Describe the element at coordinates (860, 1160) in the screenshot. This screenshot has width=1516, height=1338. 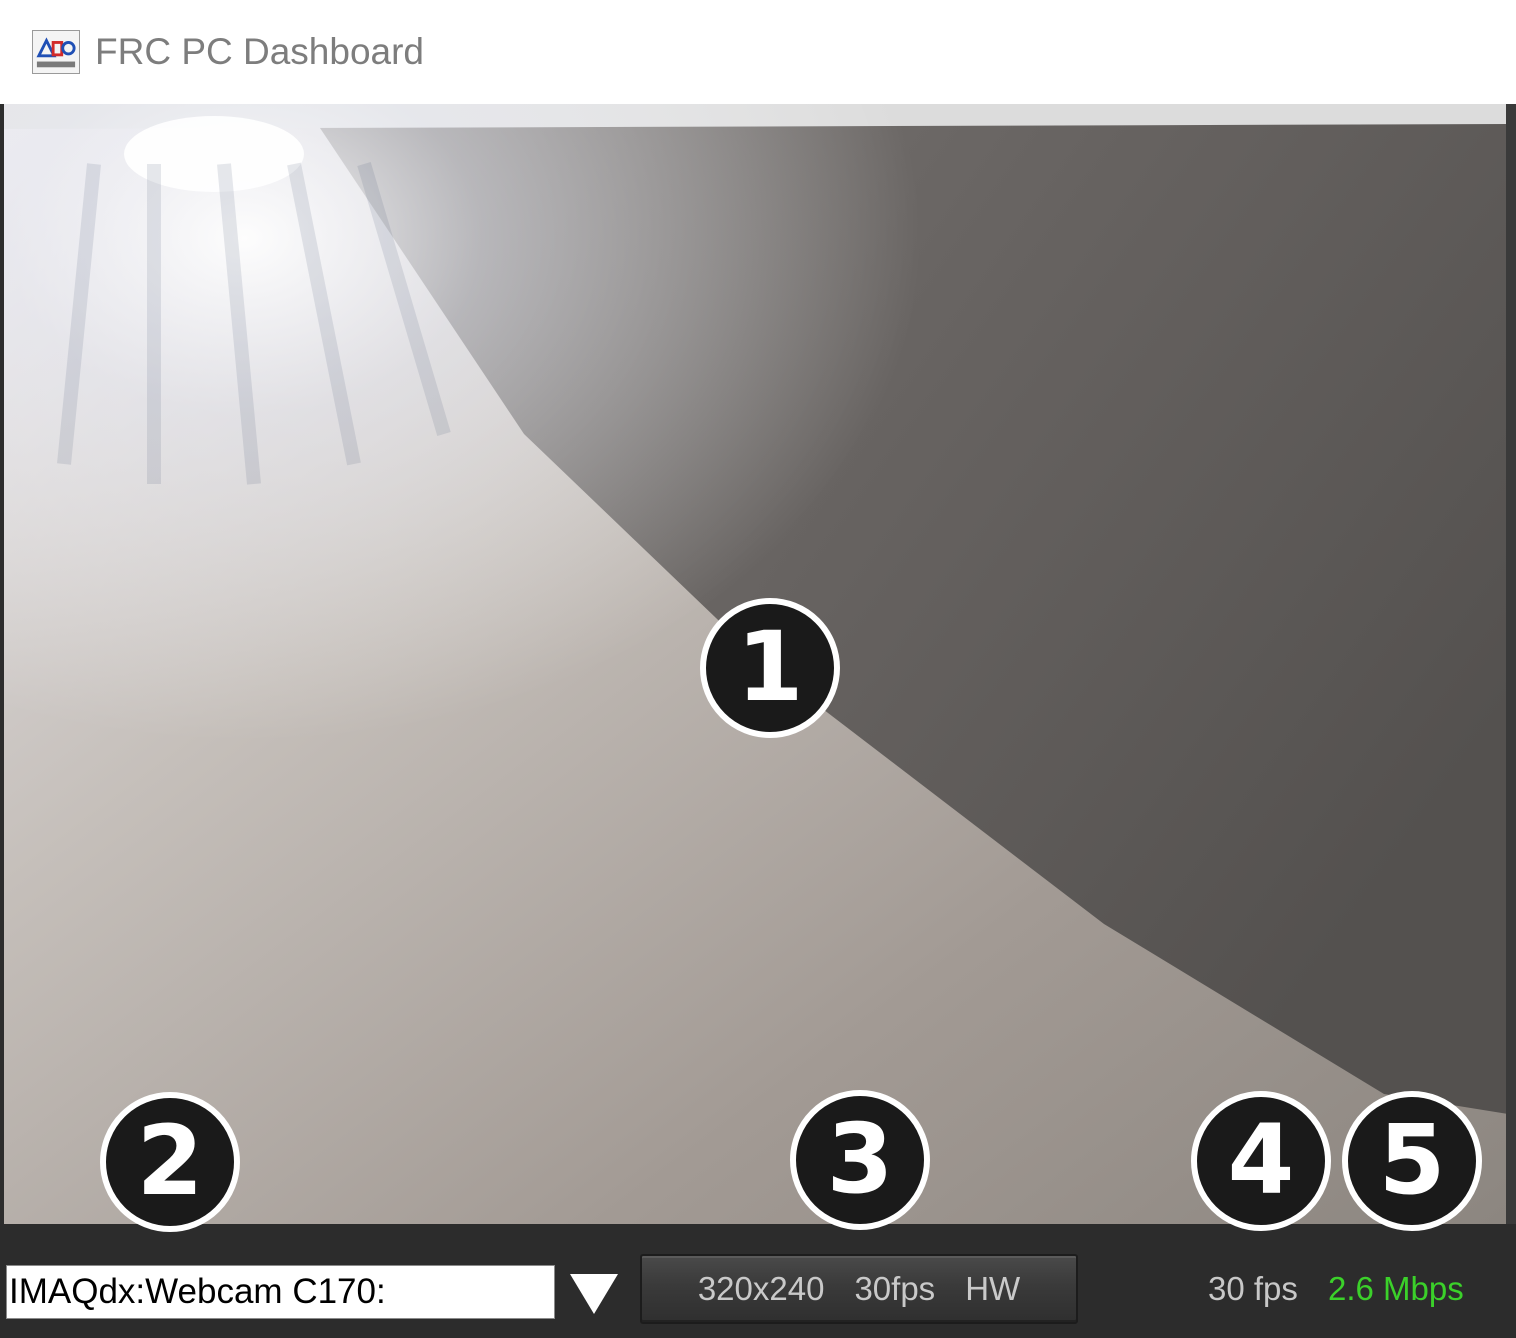
I see `callout-3: 3` at that location.